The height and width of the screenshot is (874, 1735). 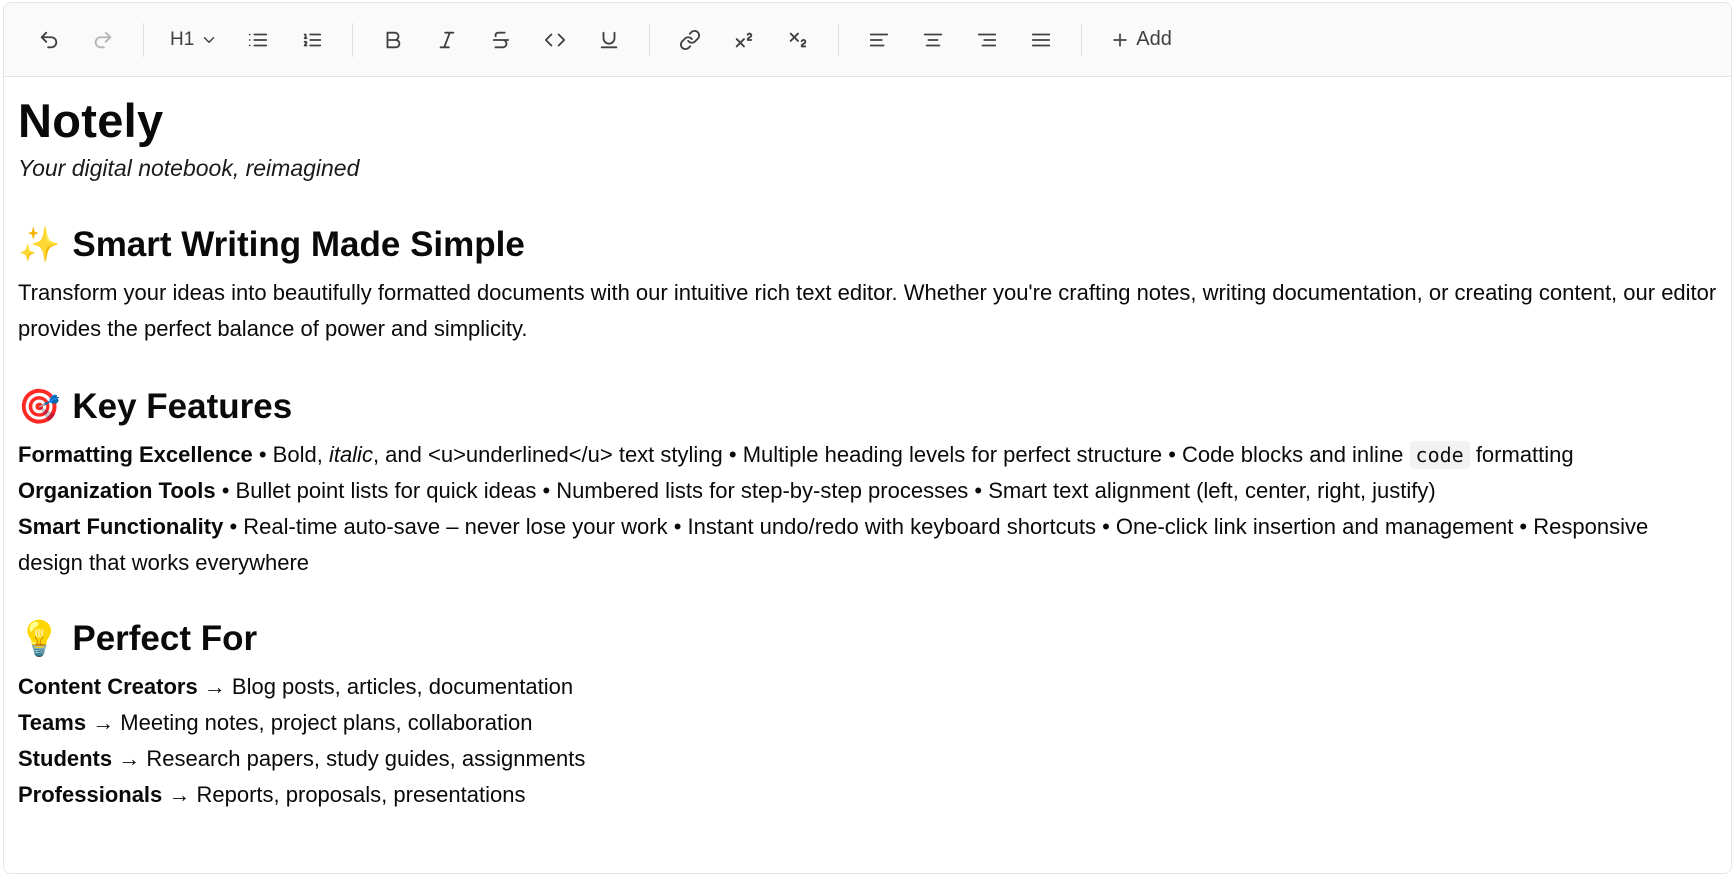 I want to click on page-title: Notely, so click(x=91, y=120).